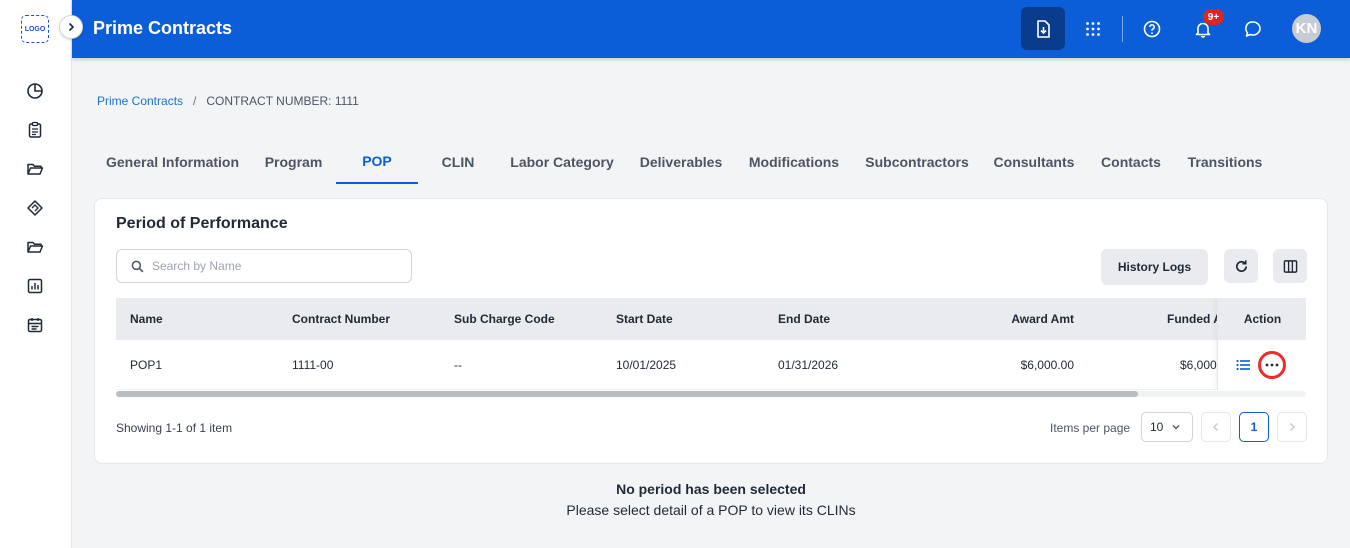 The width and height of the screenshot is (1350, 548). I want to click on tab-modifications: Modifications, so click(794, 162).